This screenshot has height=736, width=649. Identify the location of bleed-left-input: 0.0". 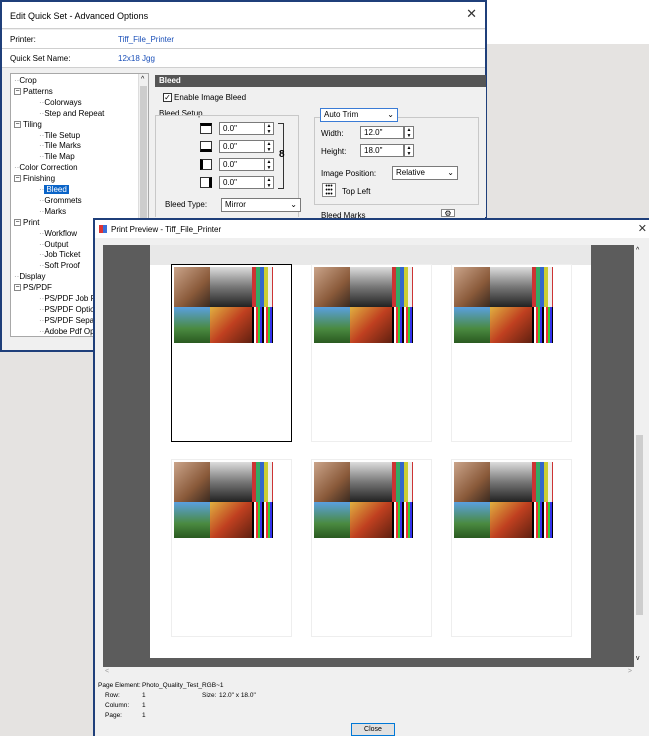
(242, 164).